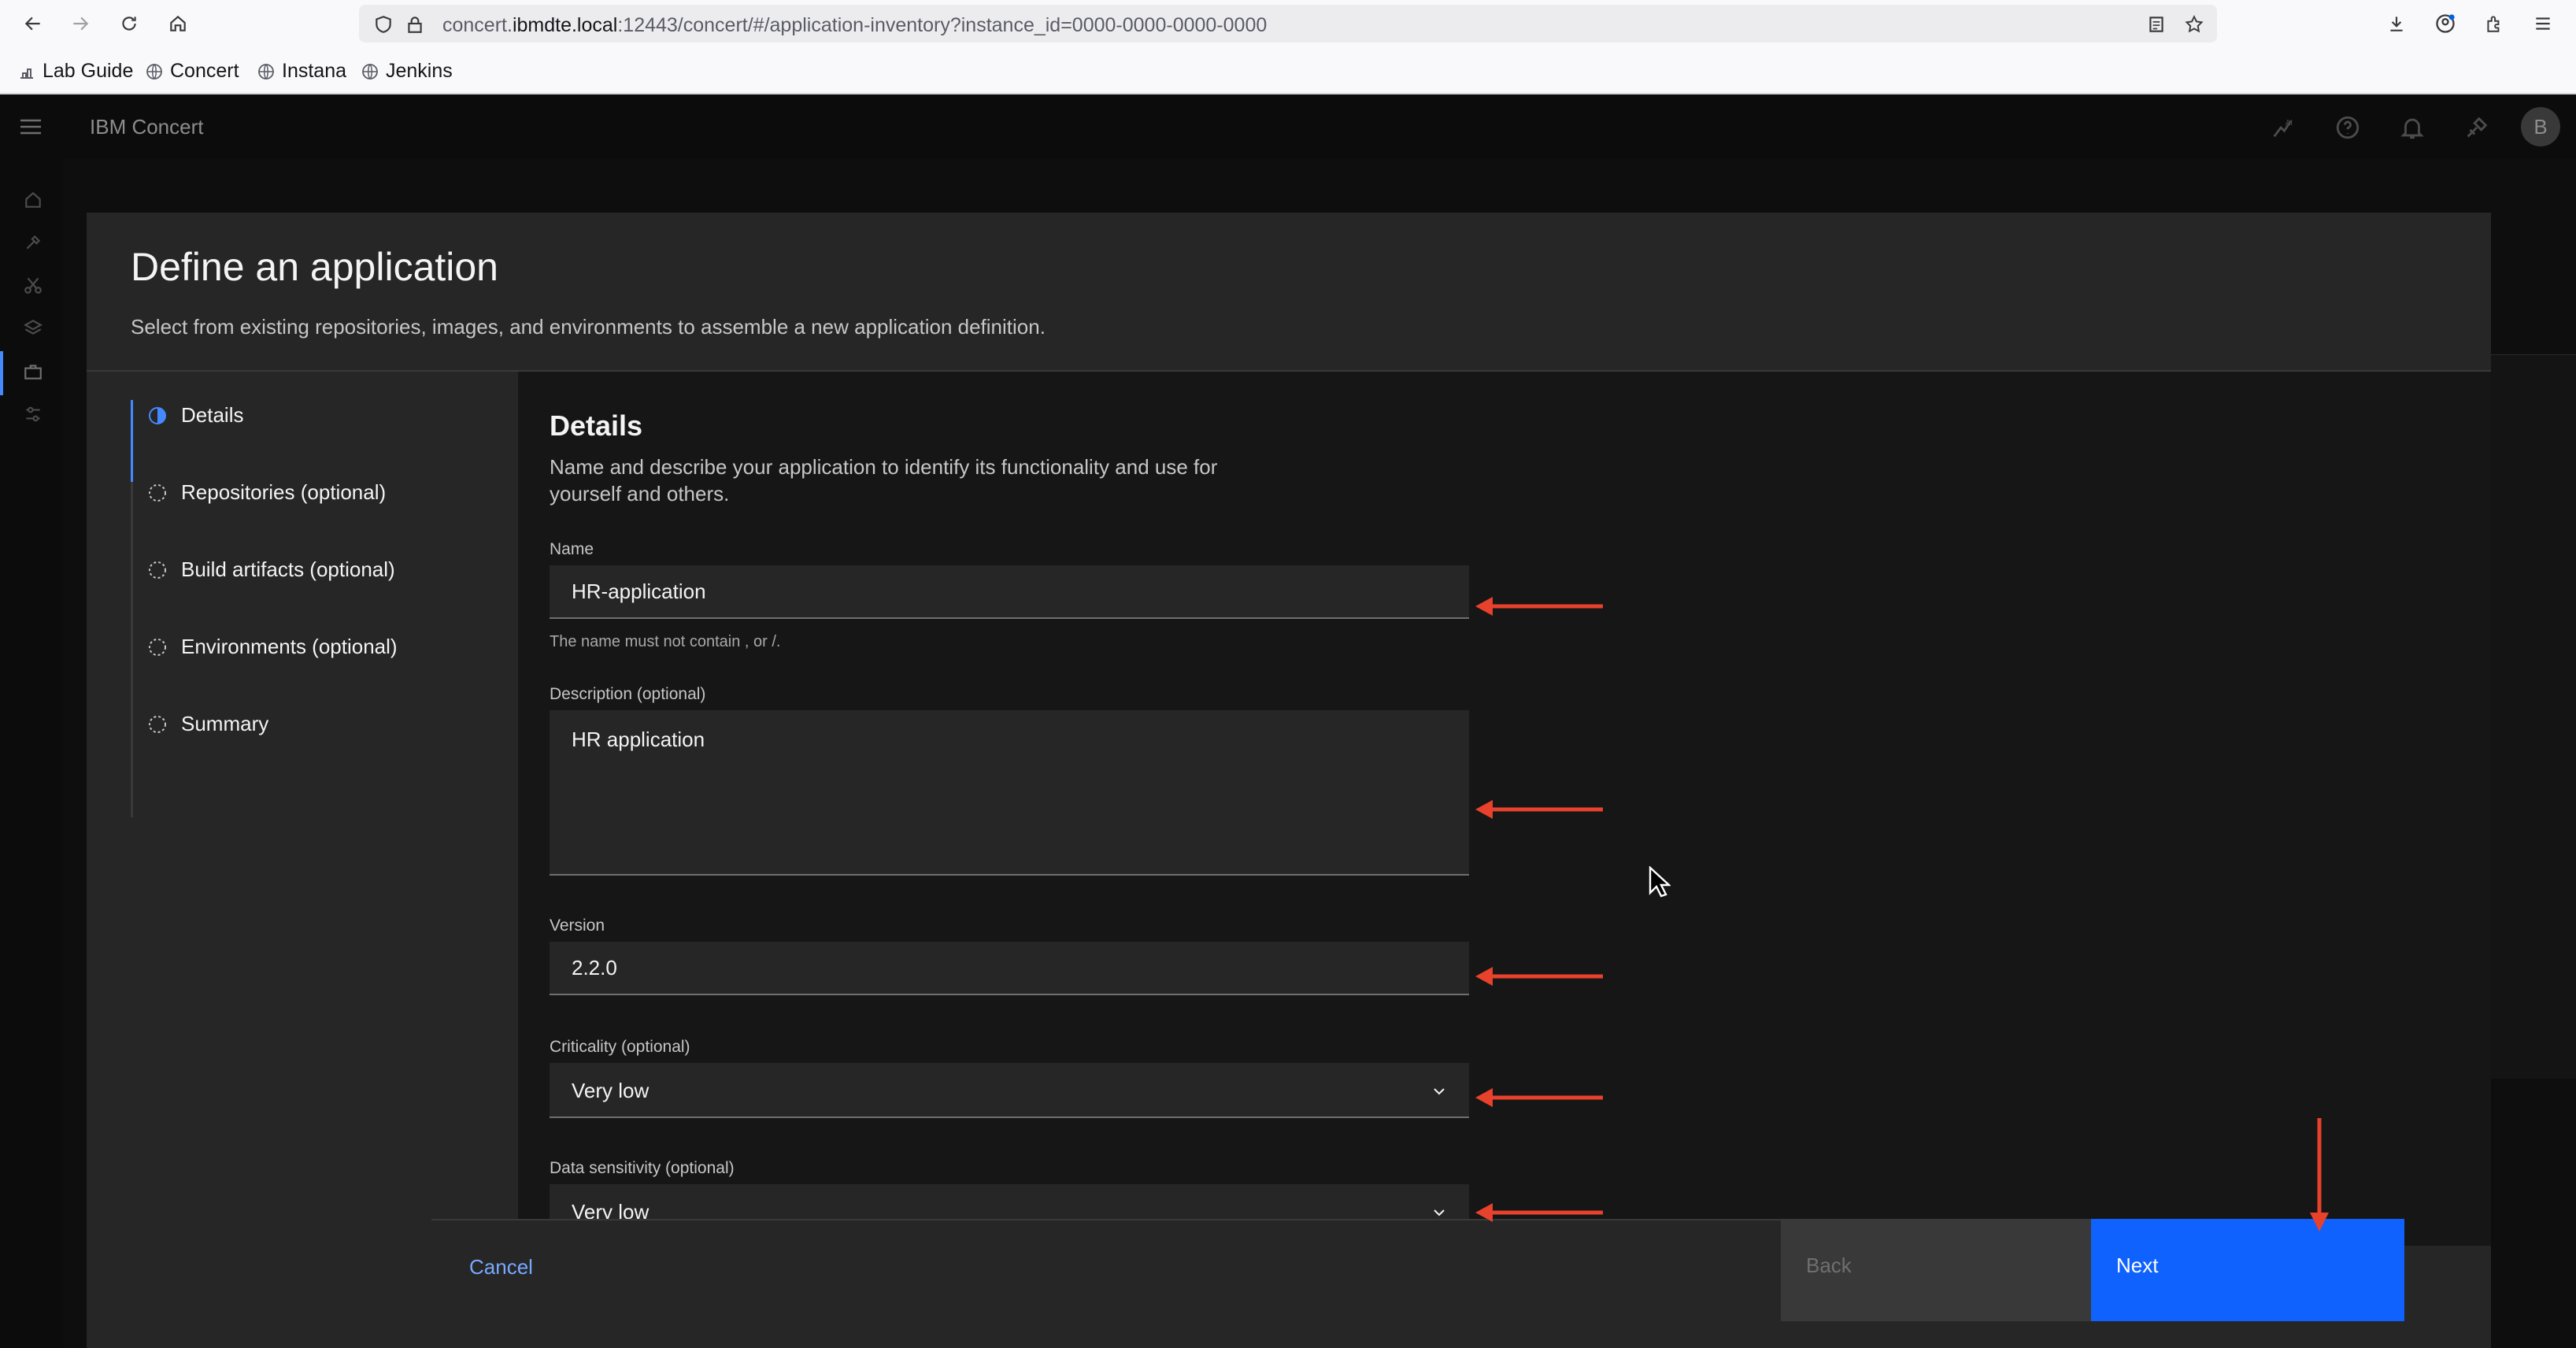  What do you see at coordinates (2477, 128) in the screenshot?
I see `settings-tools-icon` at bounding box center [2477, 128].